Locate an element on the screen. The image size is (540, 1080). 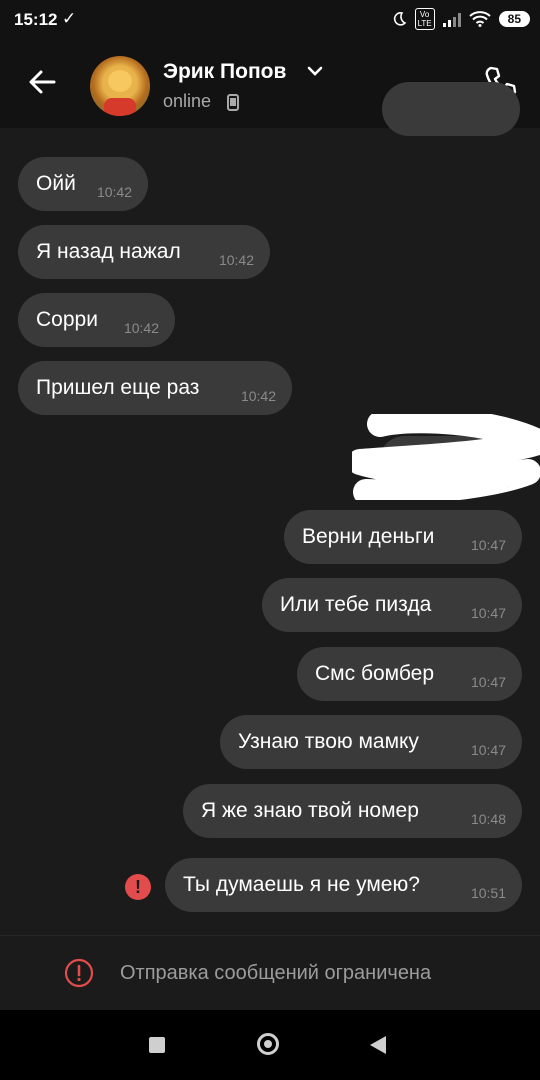
wifi-icon is located at coordinates (479, 19).